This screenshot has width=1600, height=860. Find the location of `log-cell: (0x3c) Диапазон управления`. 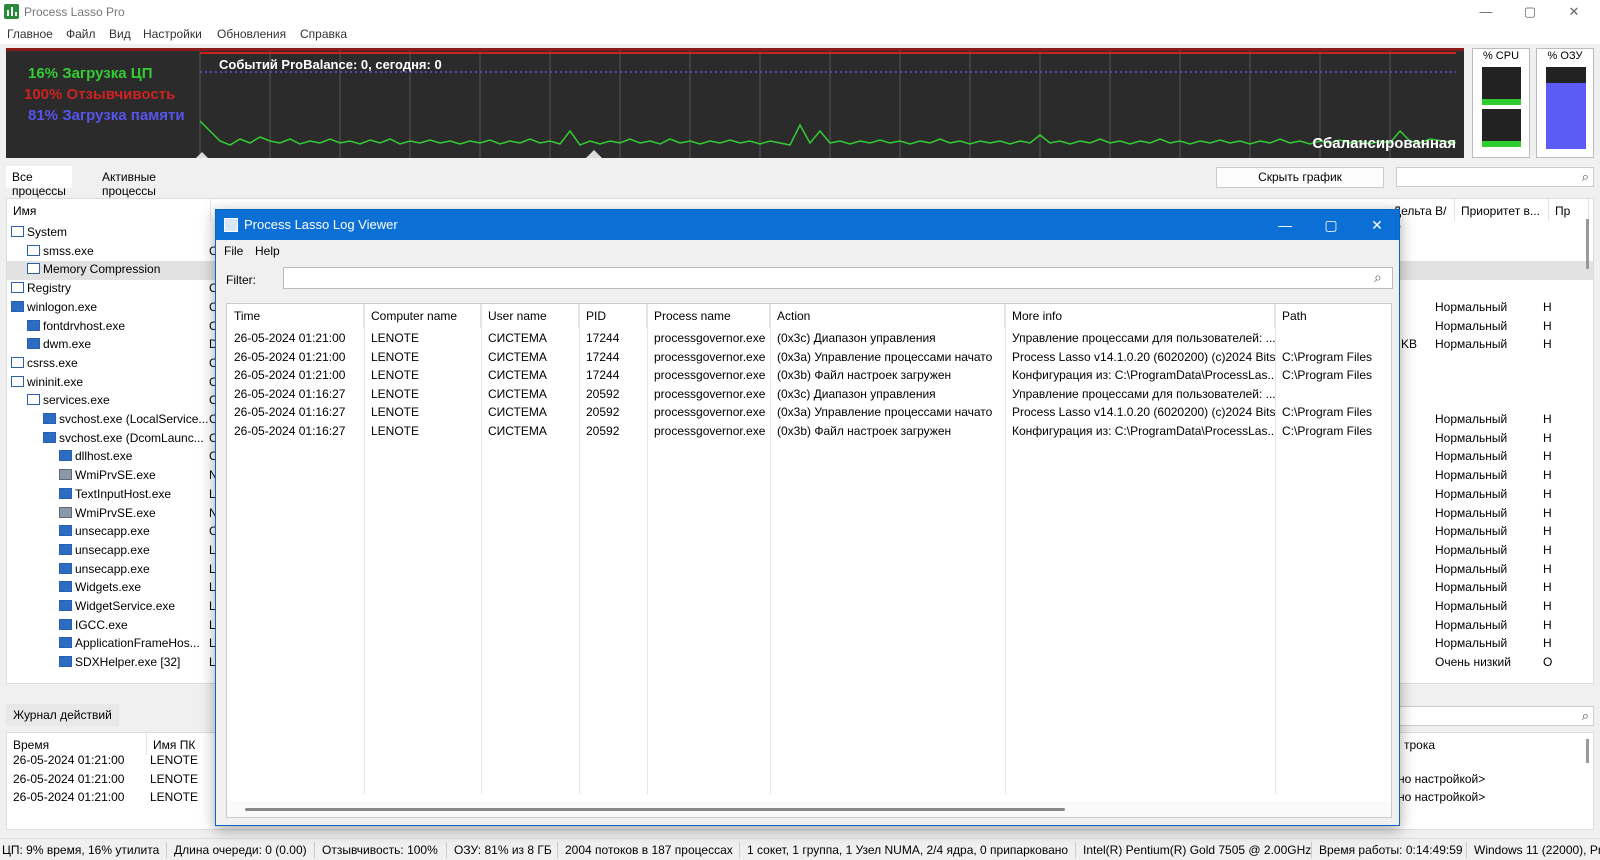

log-cell: (0x3c) Диапазон управления is located at coordinates (856, 393).